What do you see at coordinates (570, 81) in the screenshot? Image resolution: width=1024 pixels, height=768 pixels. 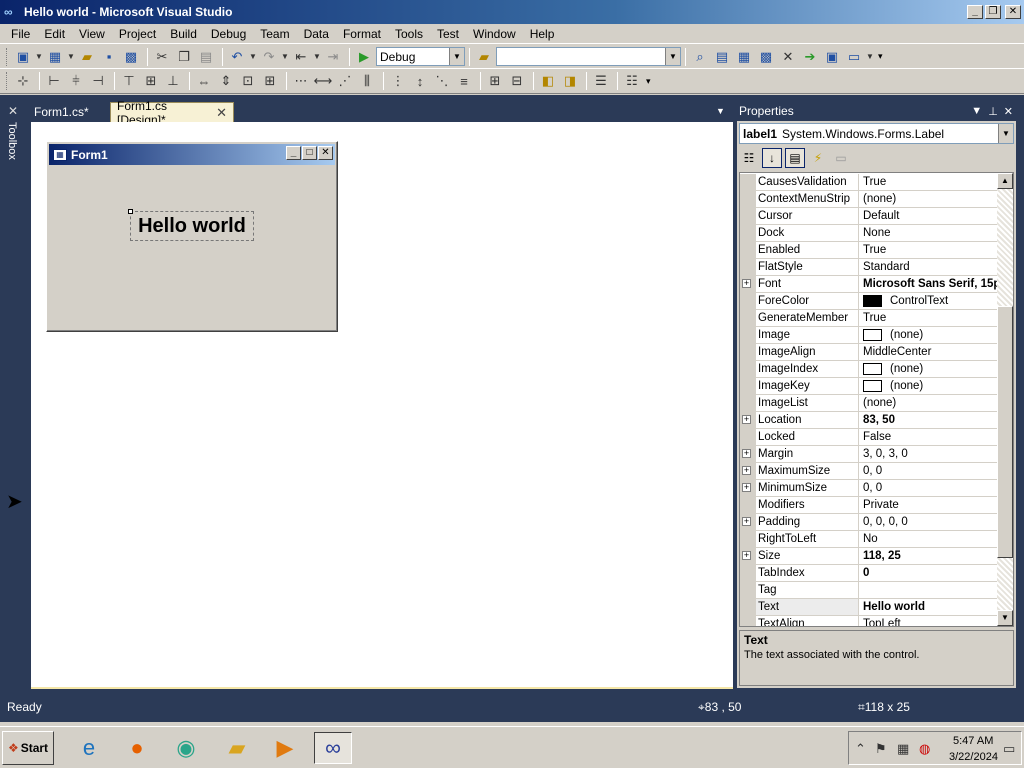 I see `send-to-back-icon: ◨` at bounding box center [570, 81].